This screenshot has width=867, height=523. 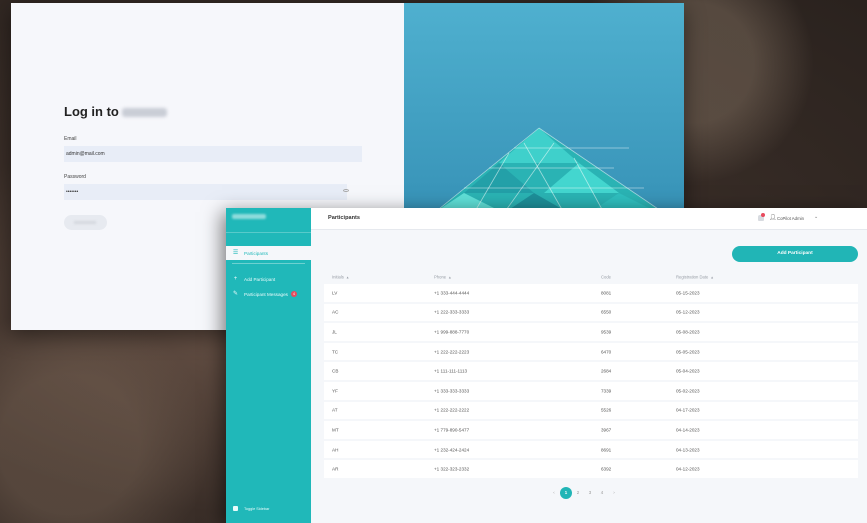 I want to click on table-row: LV +1 333-444-4444 8081 05-15-2023, so click(x=591, y=294).